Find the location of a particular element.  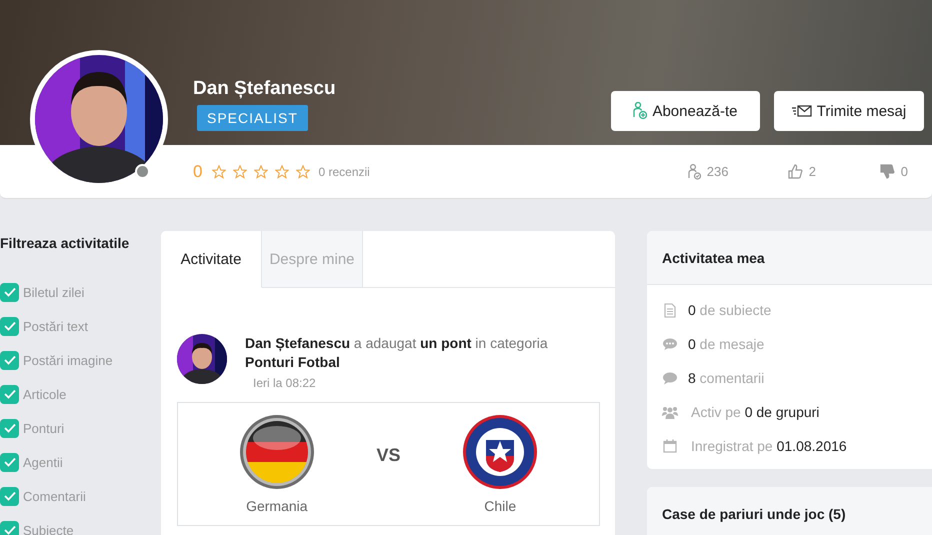

filter-label: Articole is located at coordinates (44, 394).